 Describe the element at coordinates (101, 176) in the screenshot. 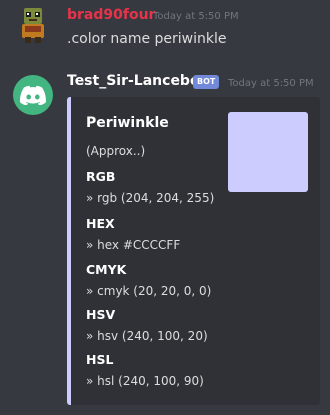

I see `embed-field-name-rgb: RGB` at that location.